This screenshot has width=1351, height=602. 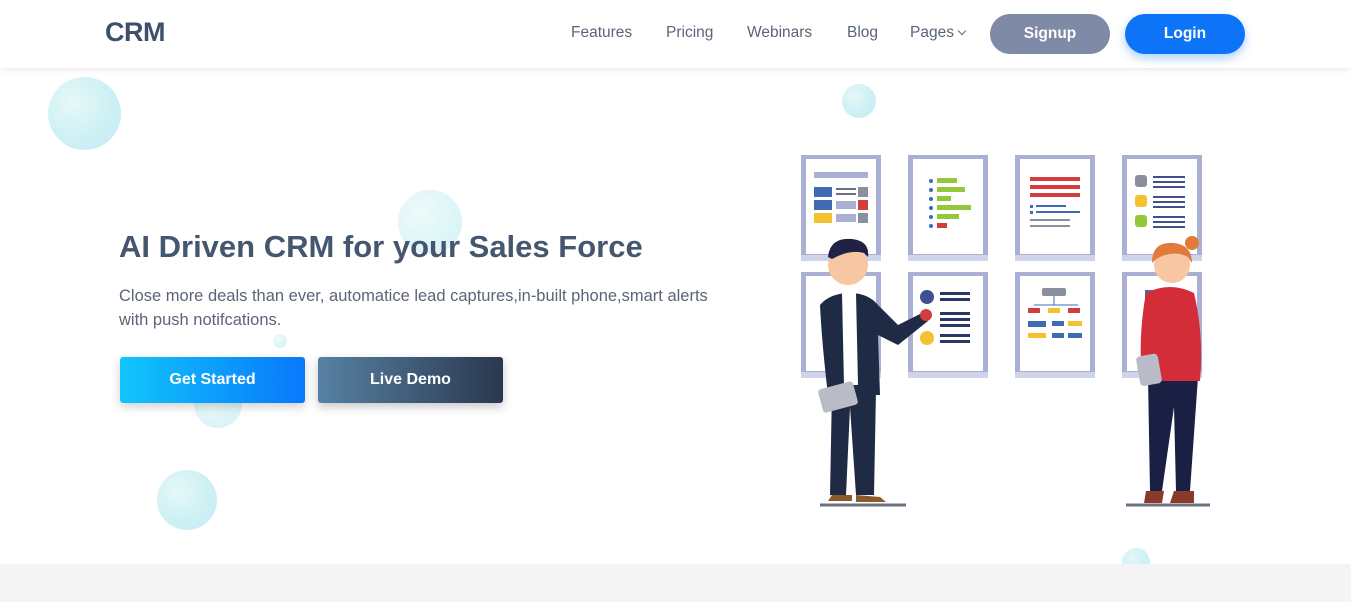 I want to click on nav-pricing: Pricing, so click(x=689, y=33).